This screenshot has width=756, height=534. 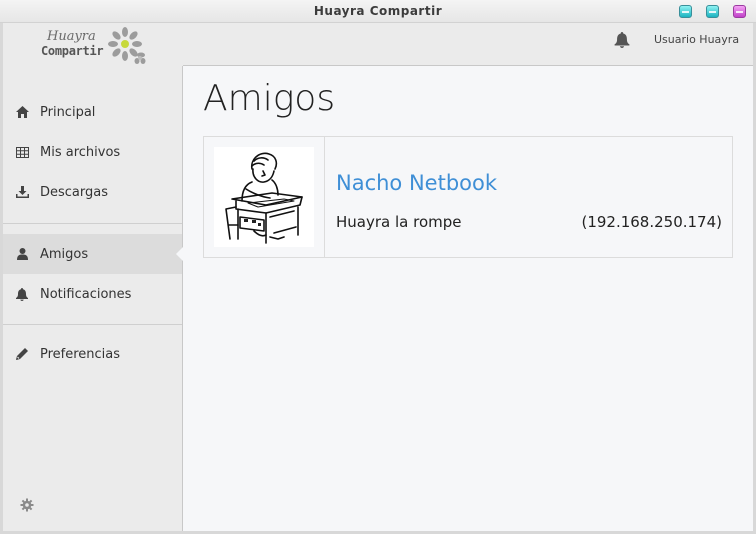 I want to click on sidebar-item-principal: Principal, so click(x=92, y=112).